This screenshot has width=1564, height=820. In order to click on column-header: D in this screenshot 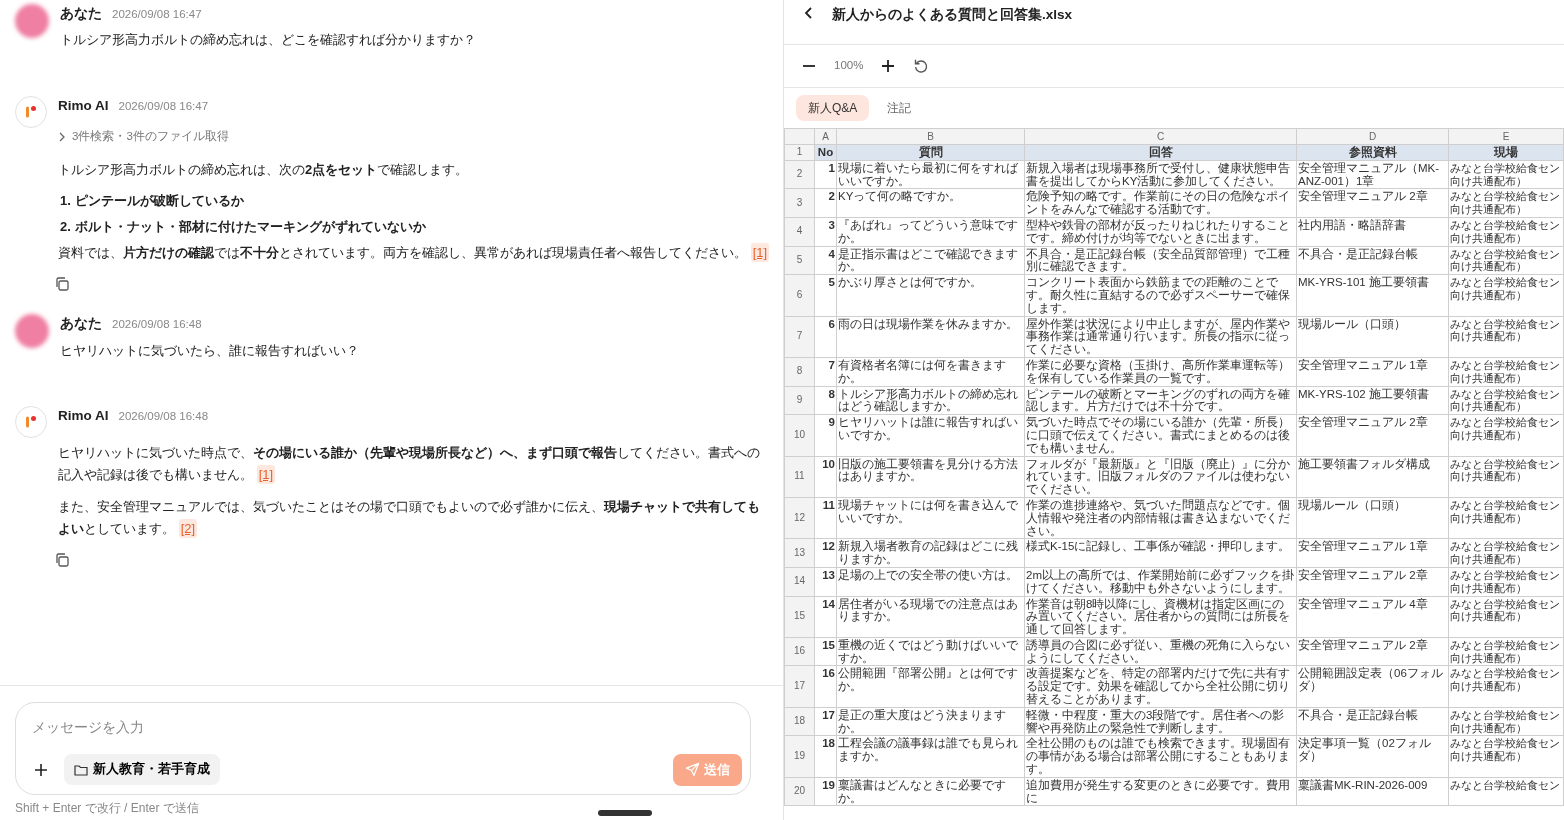, I will do `click(1372, 136)`.